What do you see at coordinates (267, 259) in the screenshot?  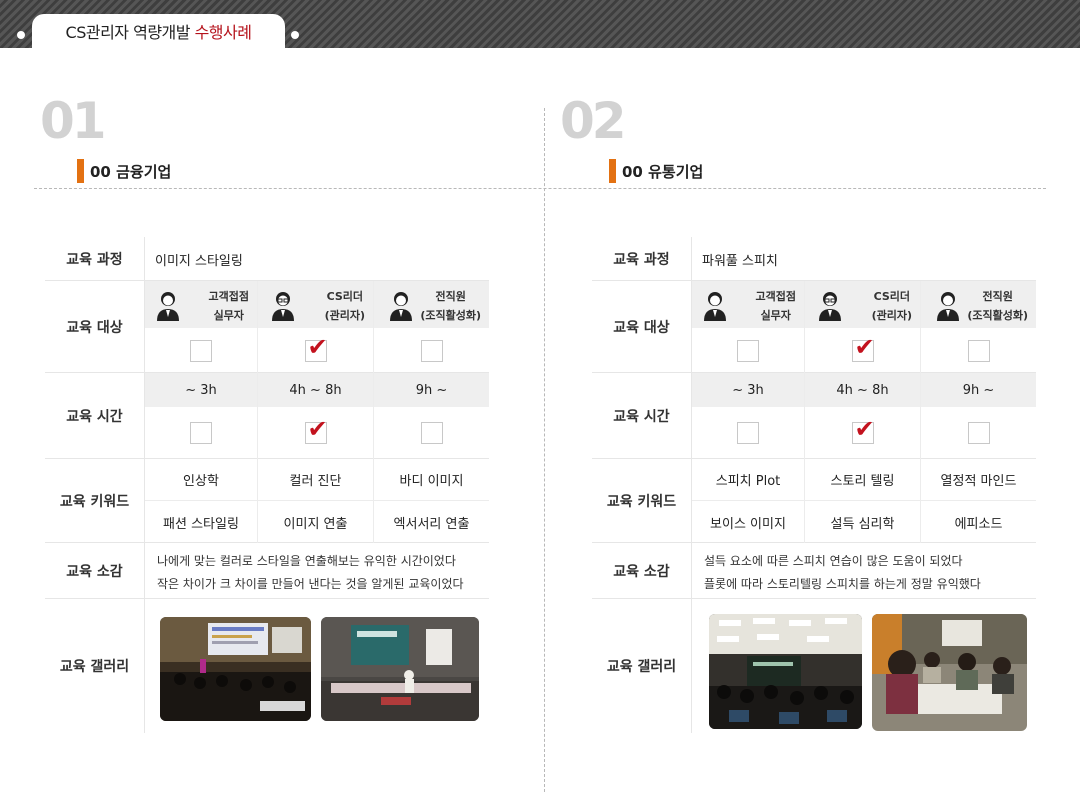 I see `course-row: 교육 과정 이미지 스타일링` at bounding box center [267, 259].